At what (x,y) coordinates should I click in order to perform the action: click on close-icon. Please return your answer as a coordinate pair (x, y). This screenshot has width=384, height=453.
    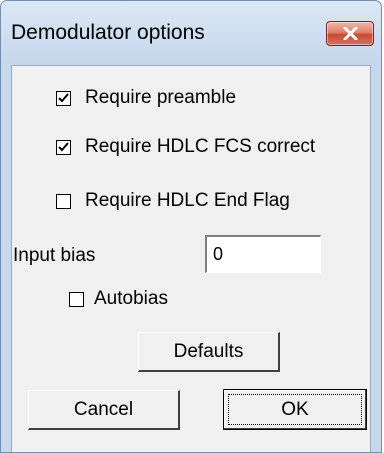
    Looking at the image, I should click on (350, 33).